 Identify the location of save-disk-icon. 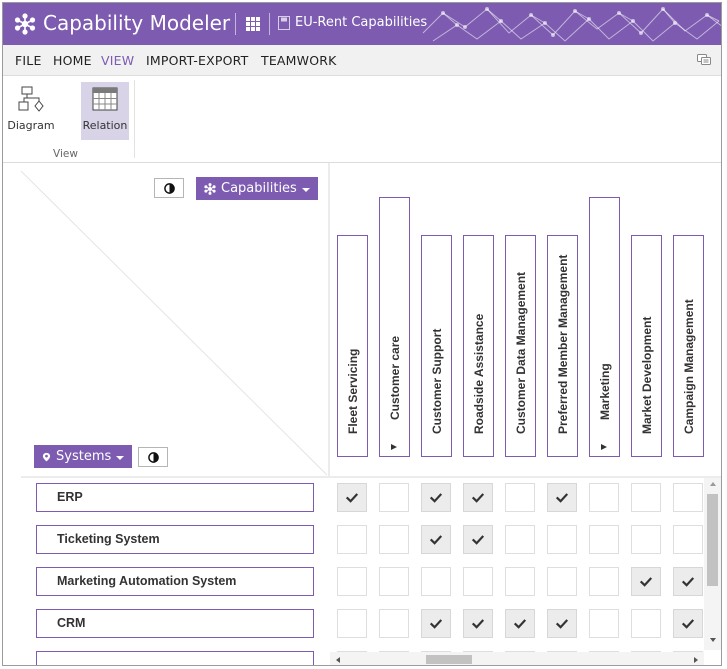
(284, 23).